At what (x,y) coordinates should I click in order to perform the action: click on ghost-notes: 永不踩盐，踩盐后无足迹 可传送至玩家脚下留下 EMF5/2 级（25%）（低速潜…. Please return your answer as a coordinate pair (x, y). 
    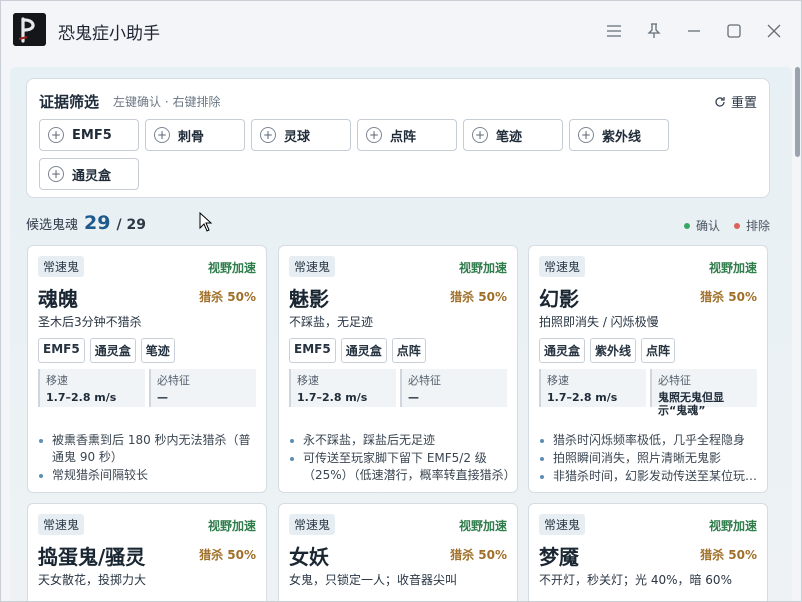
    Looking at the image, I should click on (400, 458).